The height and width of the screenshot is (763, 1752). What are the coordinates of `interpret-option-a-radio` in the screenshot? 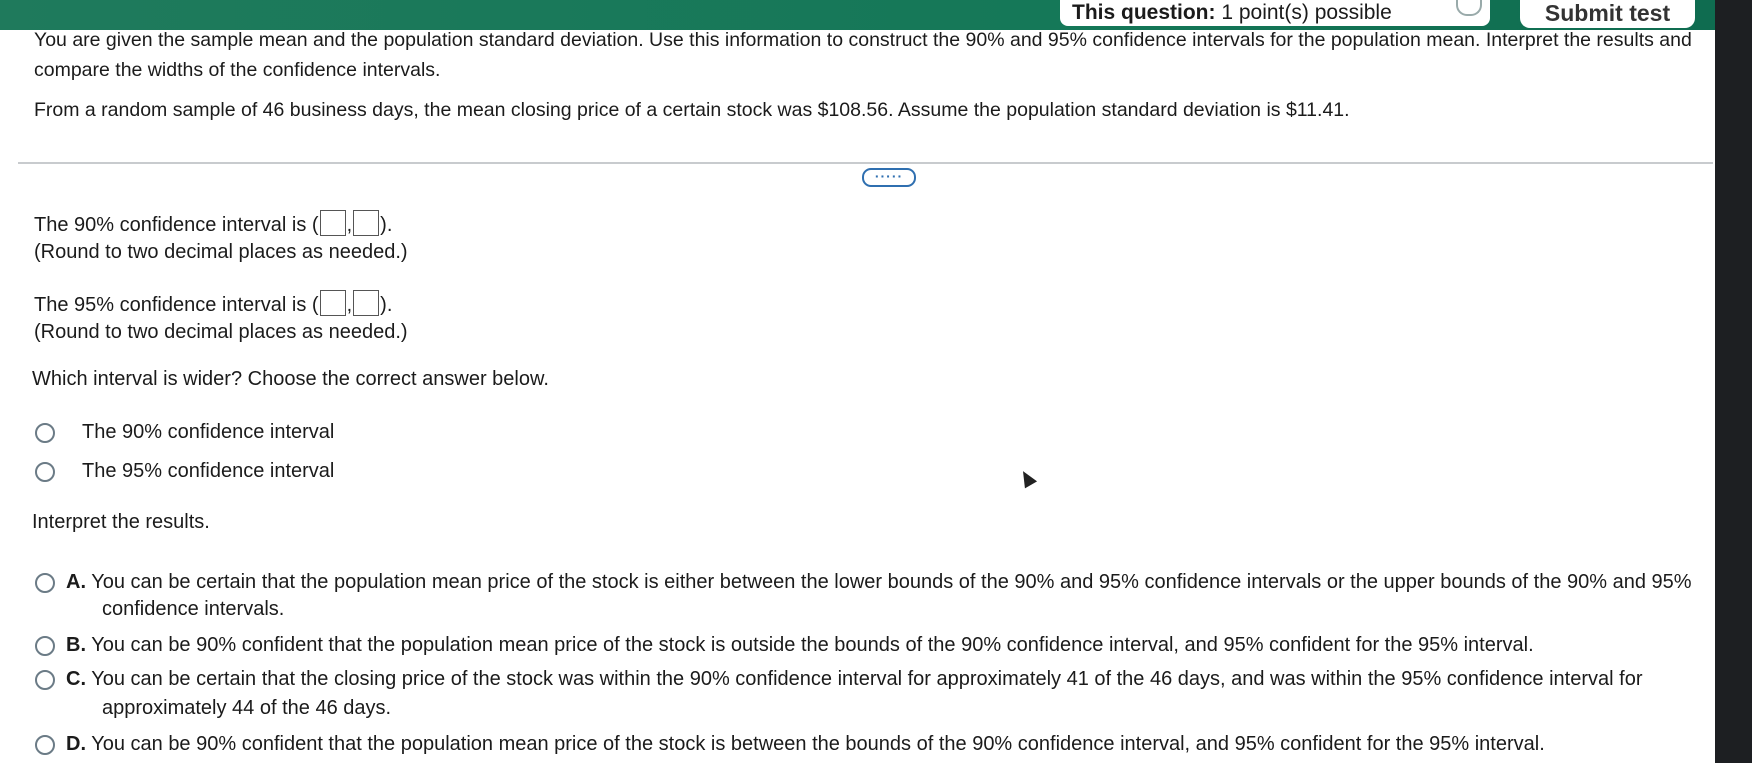 It's located at (45, 583).